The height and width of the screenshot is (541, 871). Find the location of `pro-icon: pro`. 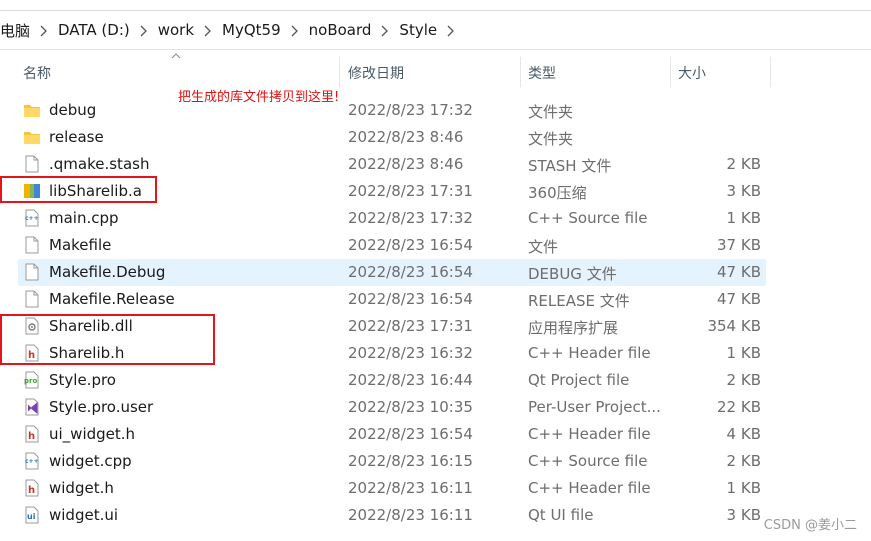

pro-icon: pro is located at coordinates (32, 380).